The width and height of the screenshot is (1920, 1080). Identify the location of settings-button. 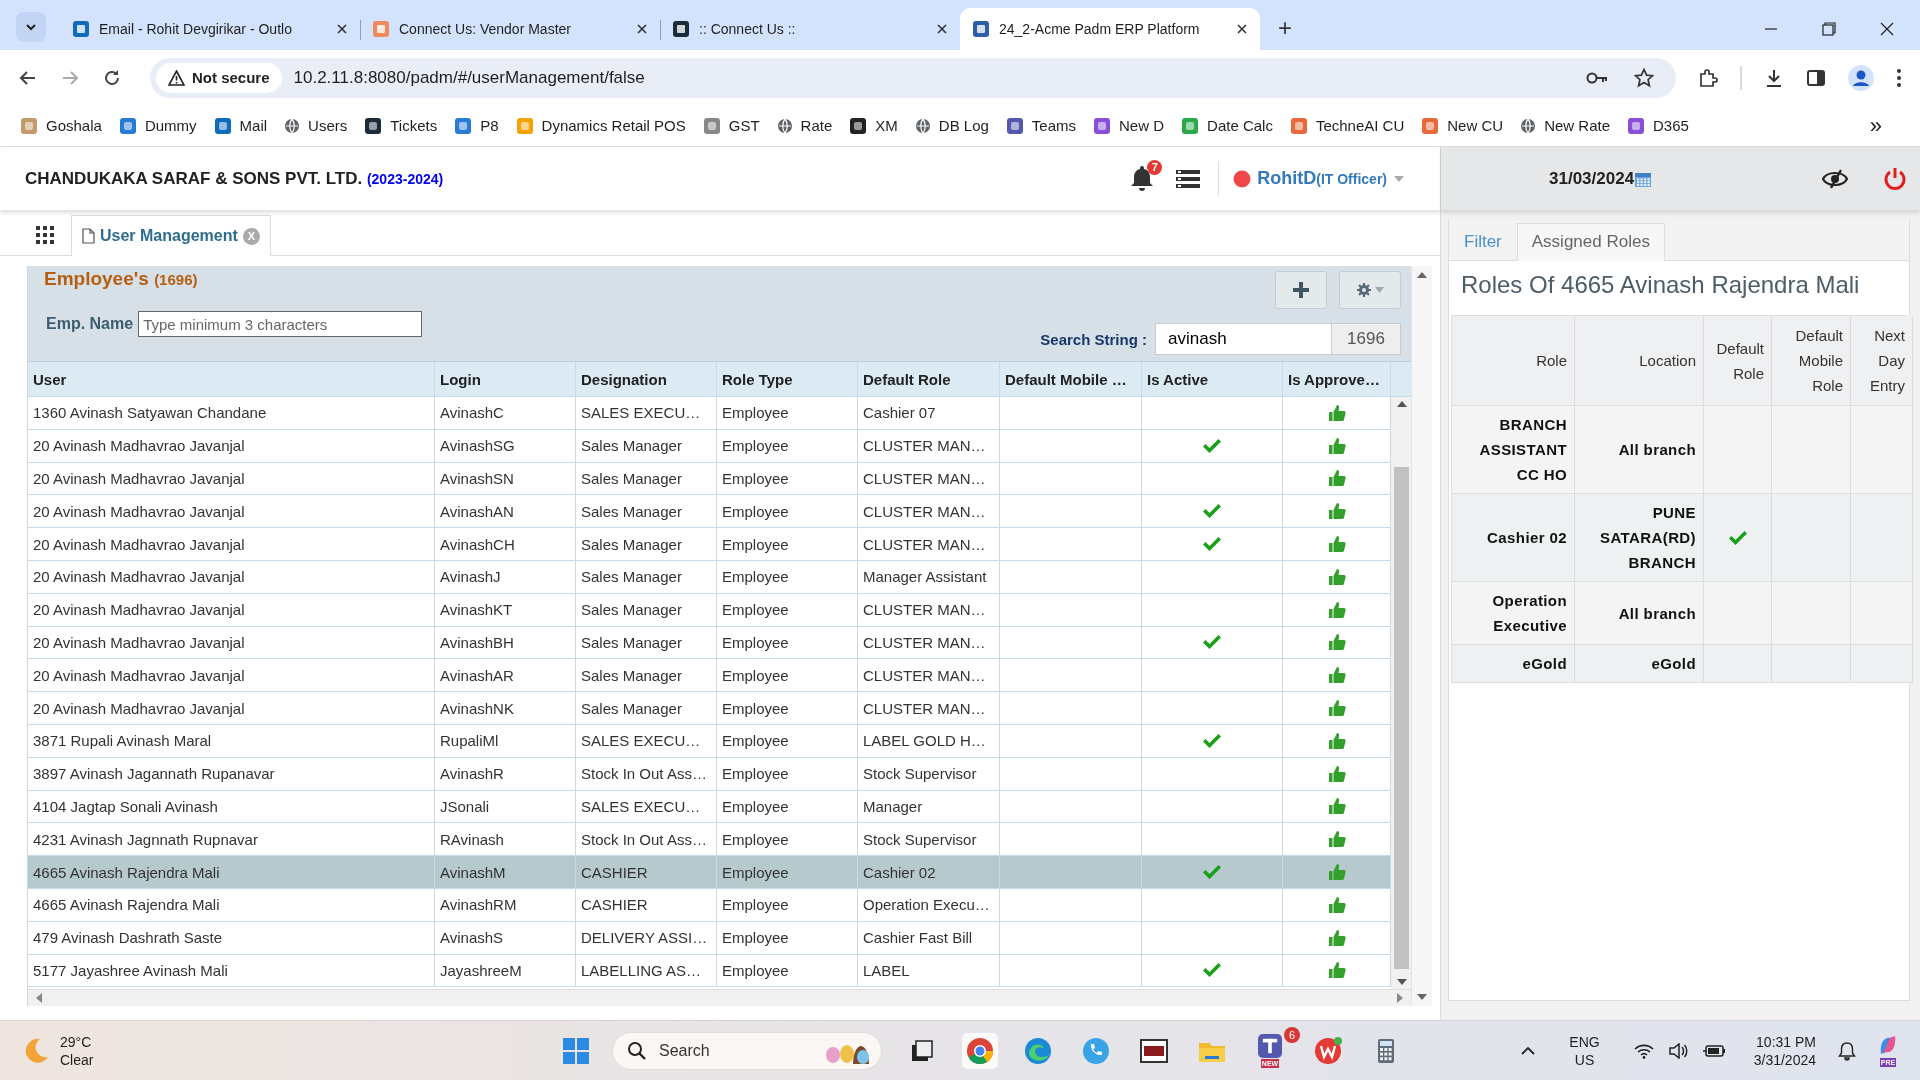
(1370, 290).